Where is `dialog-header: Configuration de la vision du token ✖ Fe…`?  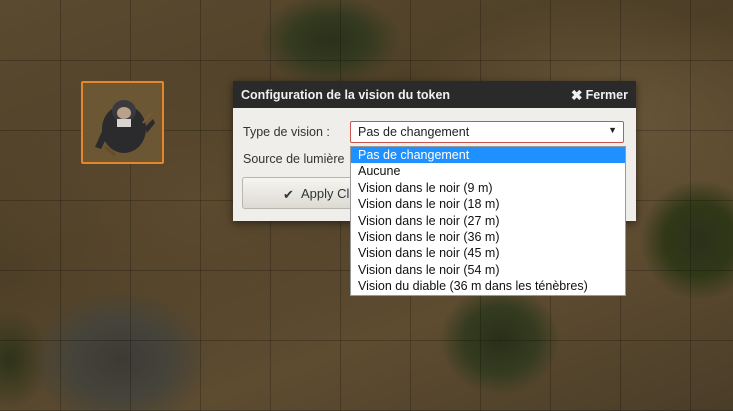 dialog-header: Configuration de la vision du token ✖ Fe… is located at coordinates (434, 94).